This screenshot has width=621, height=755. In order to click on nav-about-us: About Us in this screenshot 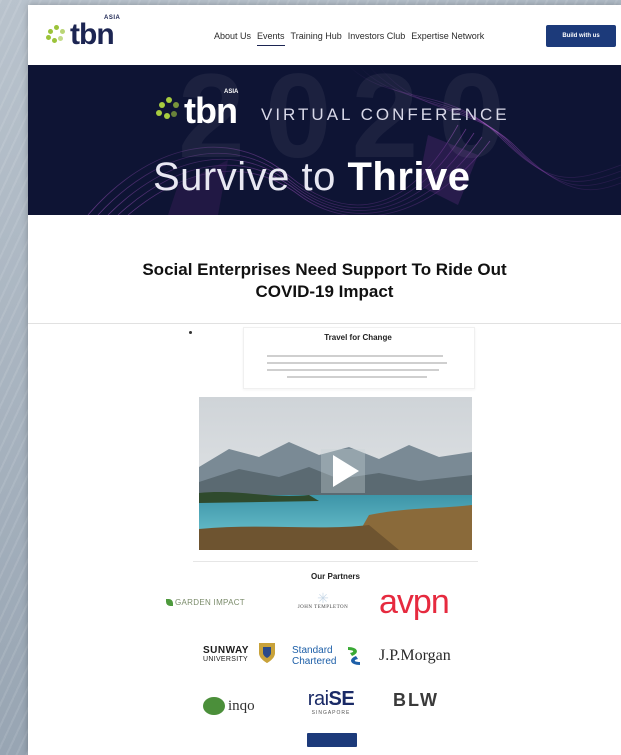, I will do `click(232, 38)`.